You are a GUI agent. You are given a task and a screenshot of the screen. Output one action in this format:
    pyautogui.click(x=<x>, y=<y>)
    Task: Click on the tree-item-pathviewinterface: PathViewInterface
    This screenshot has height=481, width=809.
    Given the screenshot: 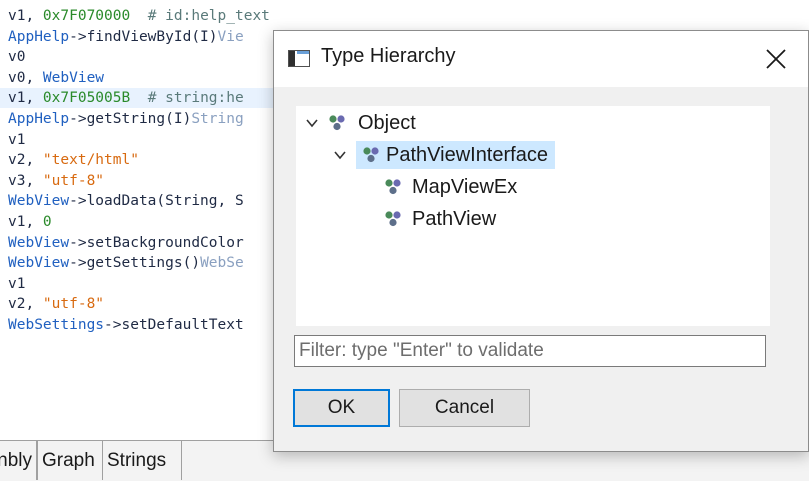 What is the action you would take?
    pyautogui.click(x=444, y=155)
    